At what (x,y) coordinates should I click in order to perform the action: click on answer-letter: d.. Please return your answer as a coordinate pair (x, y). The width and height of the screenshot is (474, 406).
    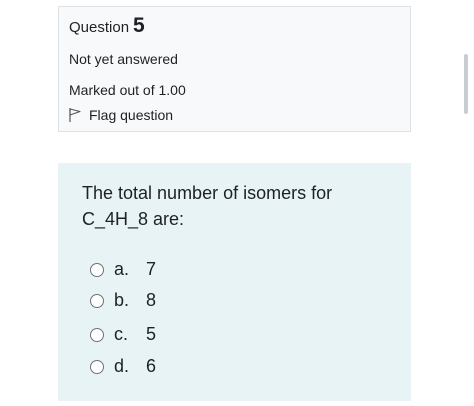
    Looking at the image, I should click on (122, 366).